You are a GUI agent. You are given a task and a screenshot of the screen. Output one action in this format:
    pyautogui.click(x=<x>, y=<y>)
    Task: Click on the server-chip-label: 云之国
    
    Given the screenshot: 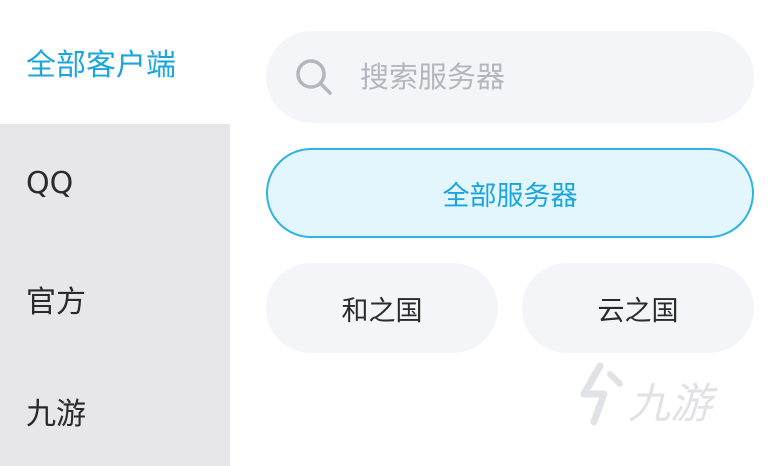 What is the action you would take?
    pyautogui.click(x=638, y=311)
    